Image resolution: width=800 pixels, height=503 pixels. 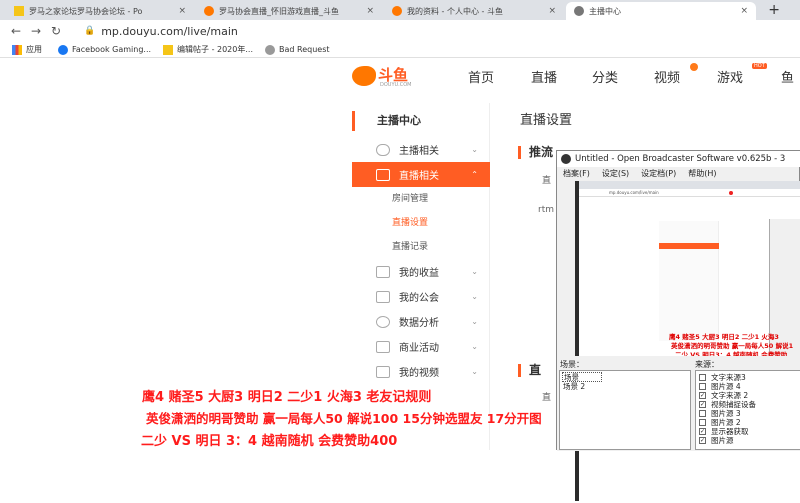 I want to click on sidebar-item-analytics: 数据分析 ⌄, so click(x=421, y=321).